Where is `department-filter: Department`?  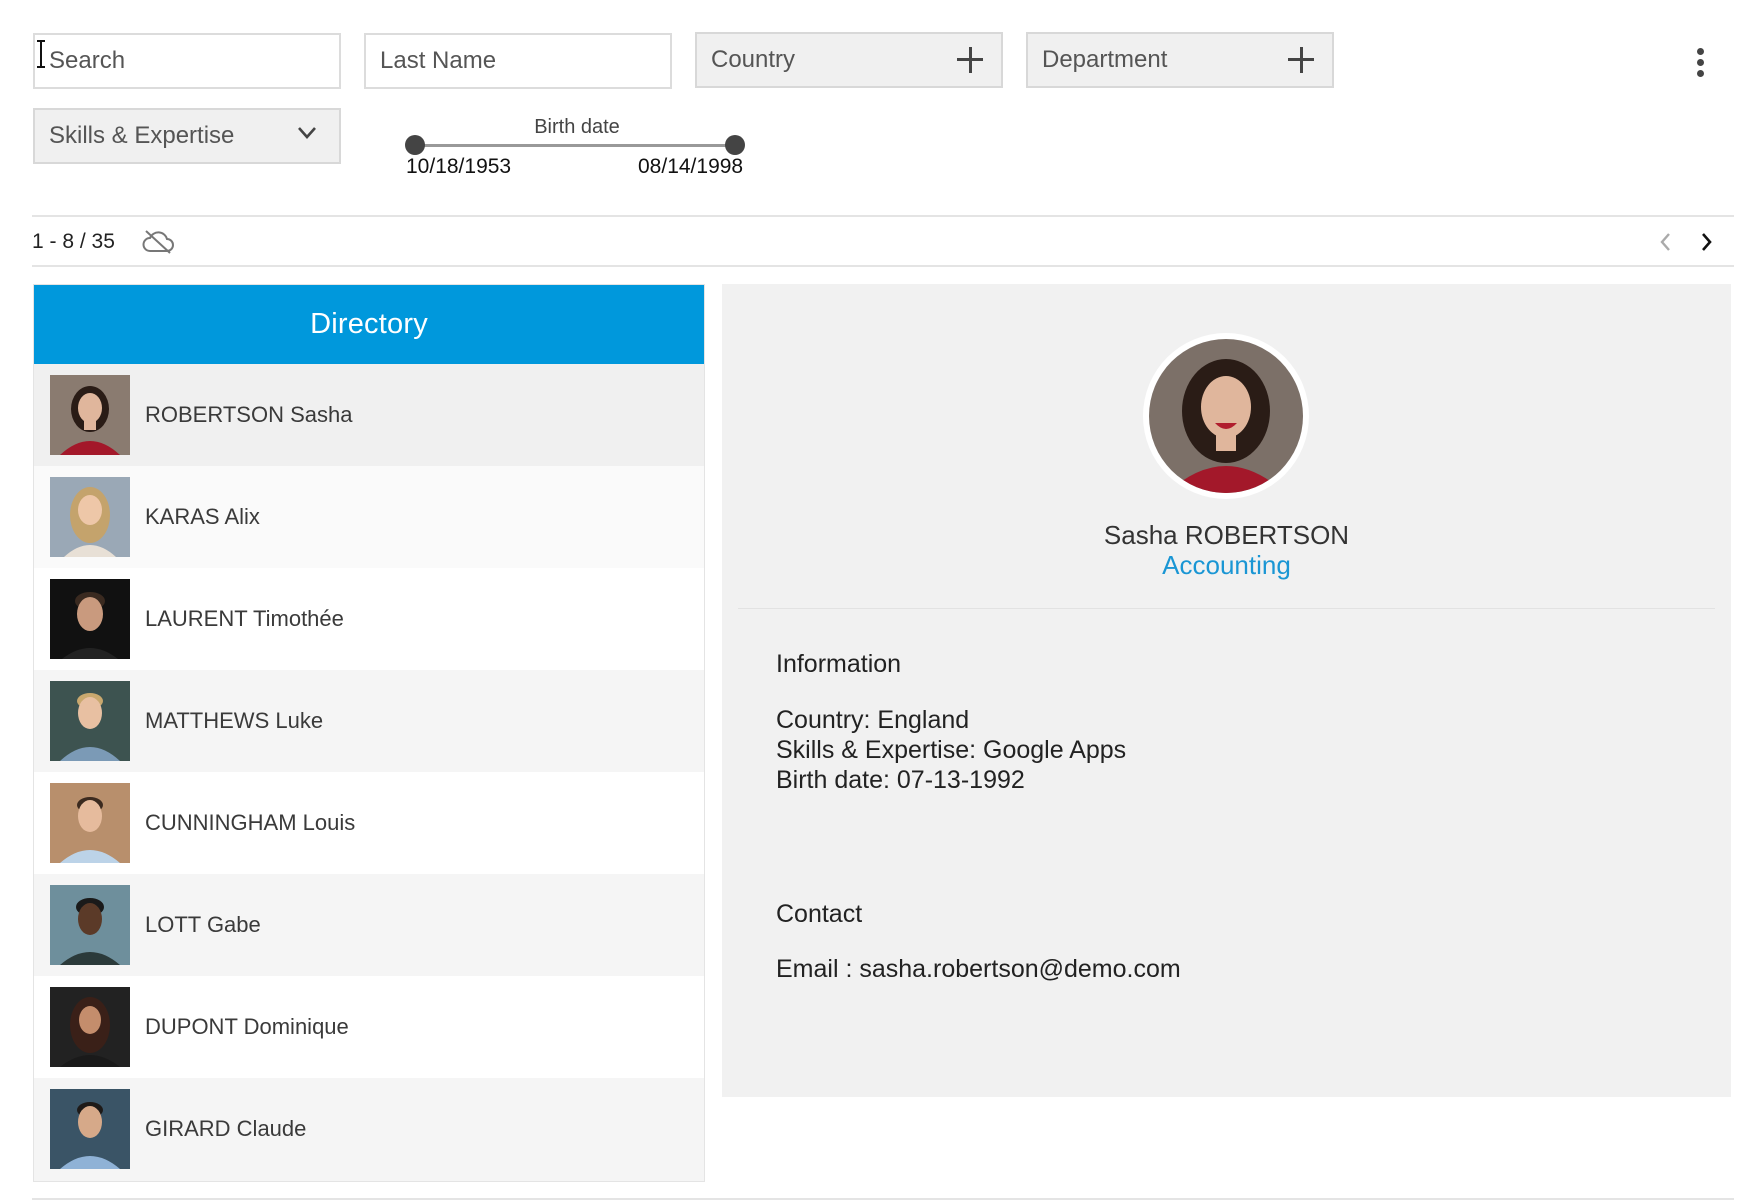 department-filter: Department is located at coordinates (1180, 60).